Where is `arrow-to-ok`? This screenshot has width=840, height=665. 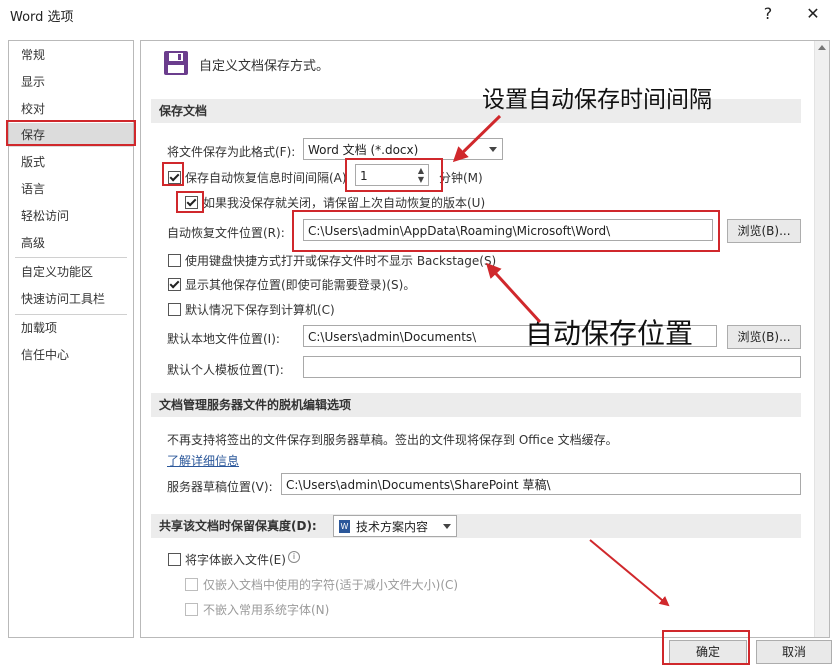 arrow-to-ok is located at coordinates (629, 573).